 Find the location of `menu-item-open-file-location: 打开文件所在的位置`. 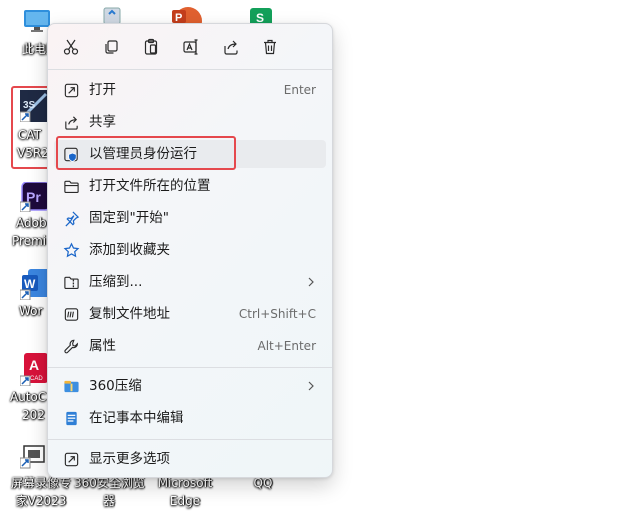

menu-item-open-file-location: 打开文件所在的位置 is located at coordinates (190, 186).